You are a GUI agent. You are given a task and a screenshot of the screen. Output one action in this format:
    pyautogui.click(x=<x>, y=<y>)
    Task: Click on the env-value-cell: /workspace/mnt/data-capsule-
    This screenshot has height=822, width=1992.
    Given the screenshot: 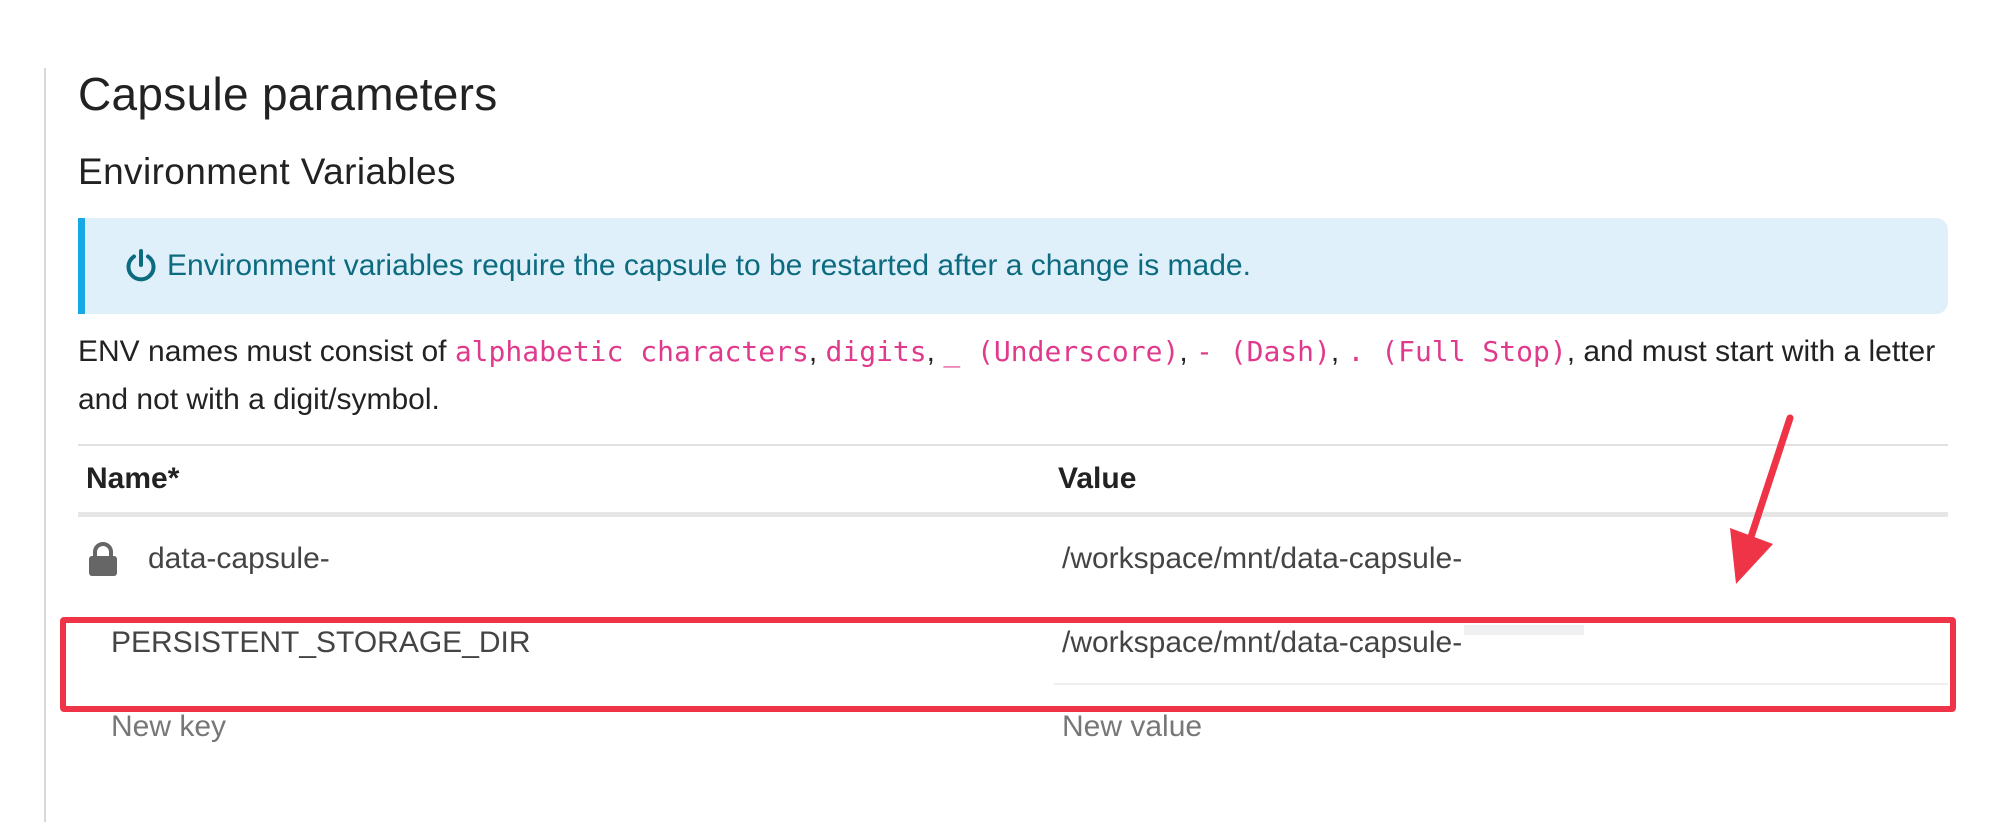 What is the action you would take?
    pyautogui.click(x=1258, y=559)
    